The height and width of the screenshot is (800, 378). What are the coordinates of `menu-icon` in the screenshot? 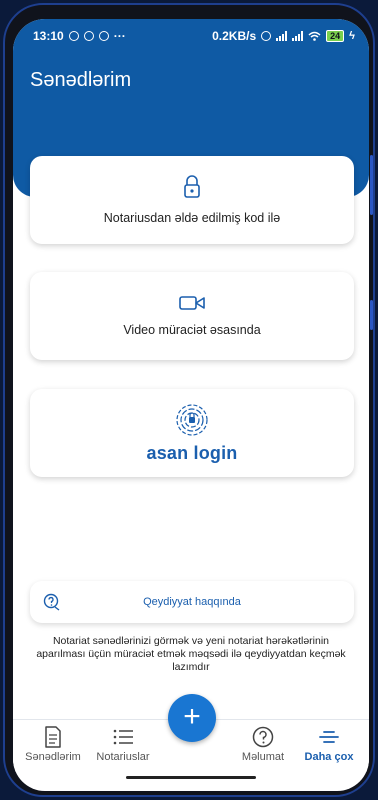 It's located at (329, 737).